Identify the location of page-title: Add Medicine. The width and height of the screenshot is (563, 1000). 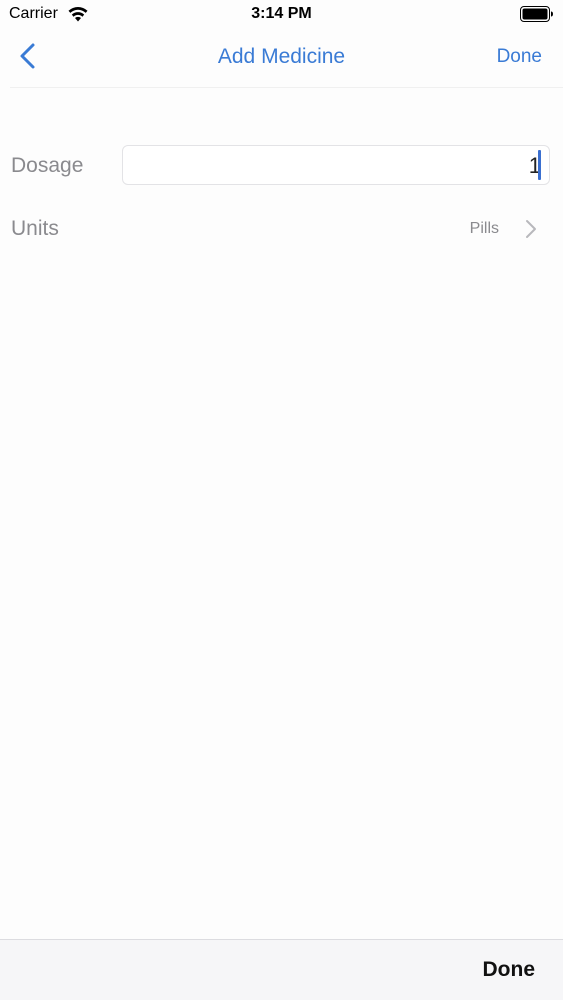
(281, 56).